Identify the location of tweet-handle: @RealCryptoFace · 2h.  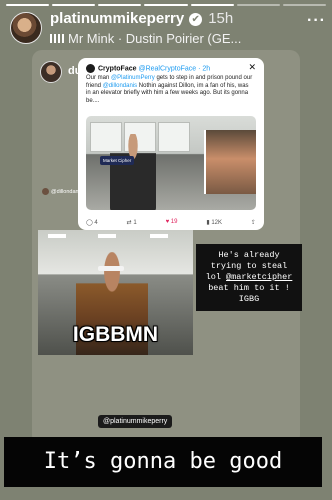
(174, 69).